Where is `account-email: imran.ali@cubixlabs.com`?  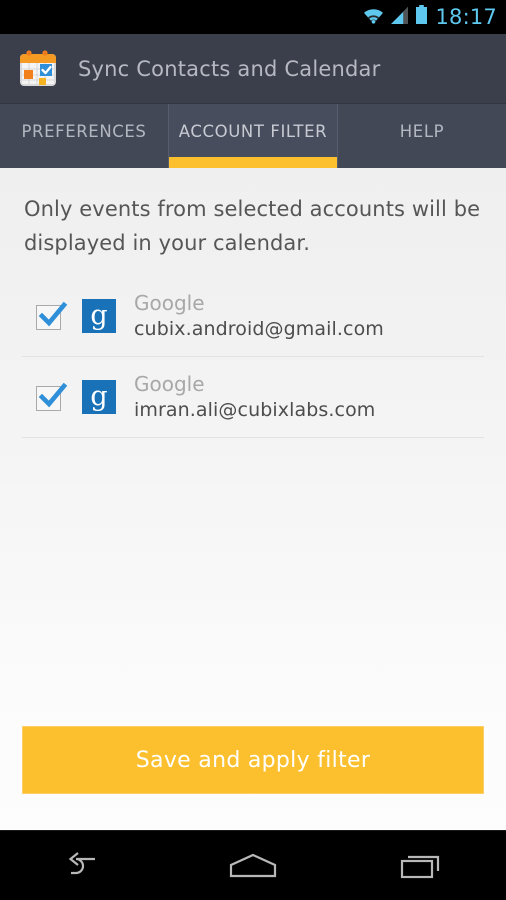 account-email: imran.ali@cubixlabs.com is located at coordinates (255, 409).